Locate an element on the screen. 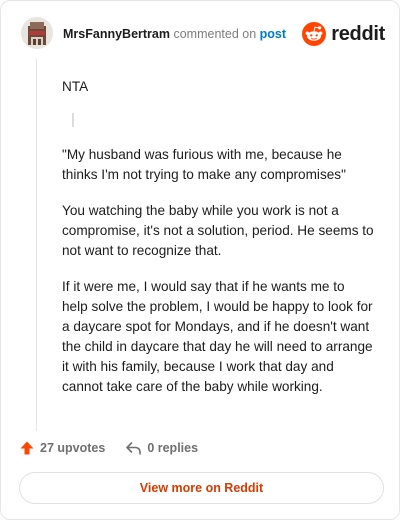 The height and width of the screenshot is (520, 400). upvote-stat: 27 upvotes is located at coordinates (62, 448).